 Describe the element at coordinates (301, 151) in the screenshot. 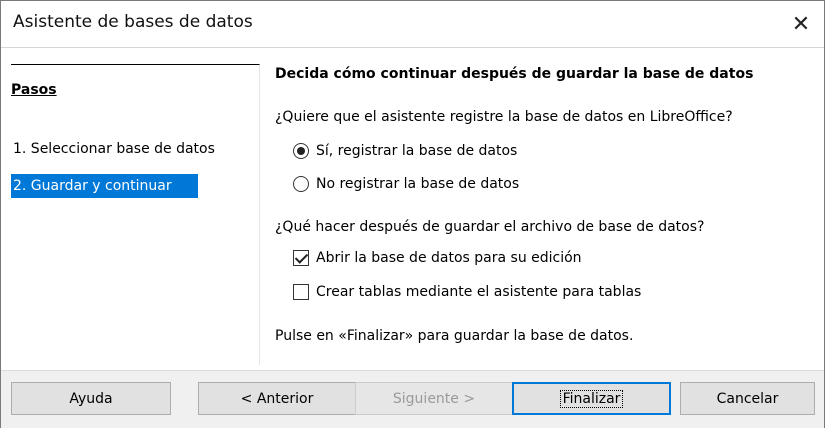

I see `radio-selected-icon` at that location.